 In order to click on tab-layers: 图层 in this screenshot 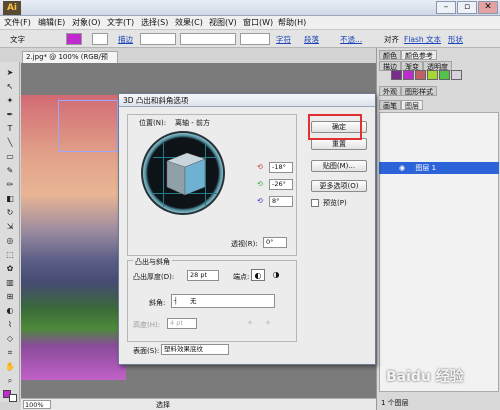, I will do `click(412, 105)`.